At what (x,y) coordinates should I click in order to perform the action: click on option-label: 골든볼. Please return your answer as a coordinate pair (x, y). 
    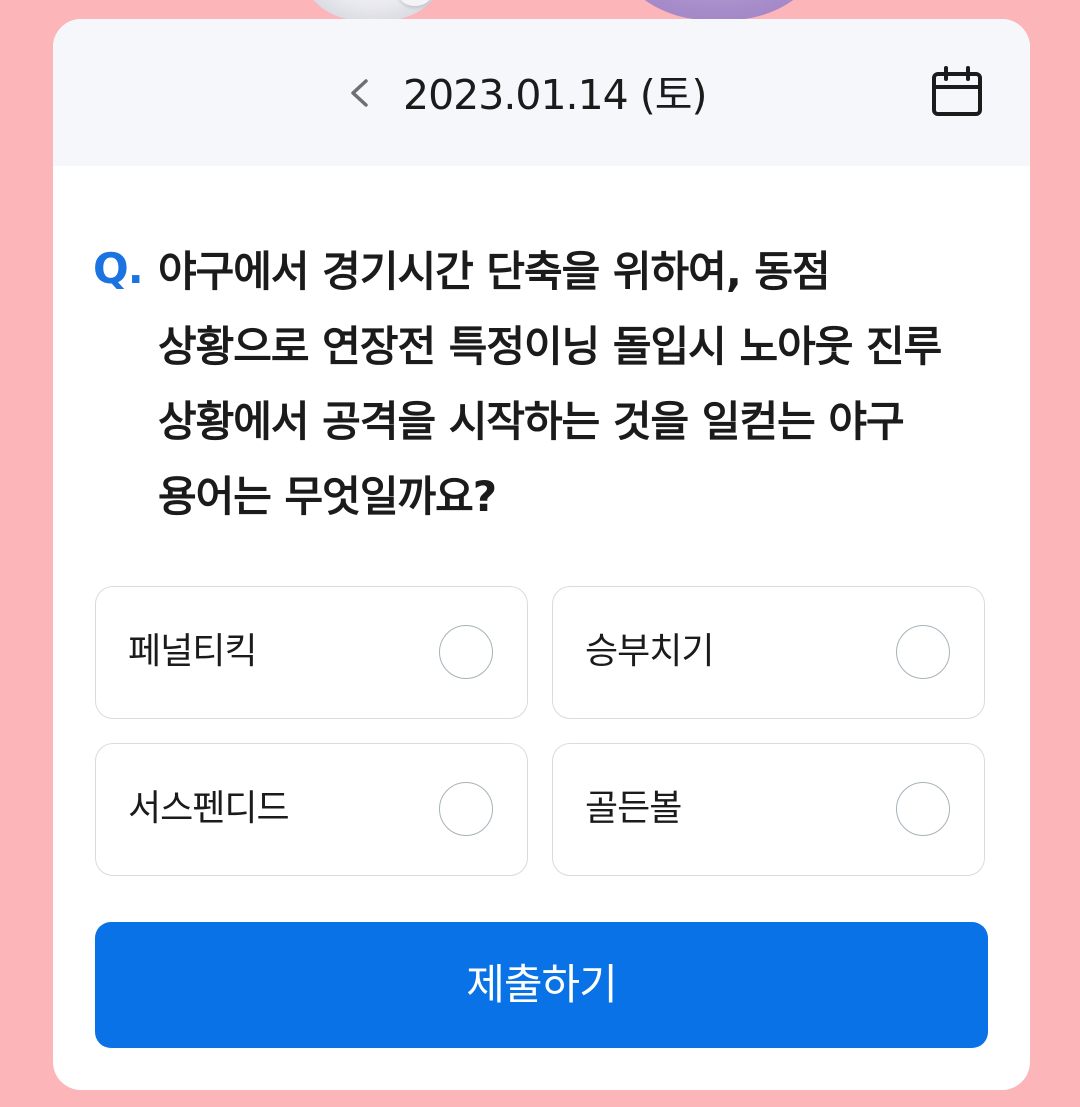
    Looking at the image, I should click on (633, 808).